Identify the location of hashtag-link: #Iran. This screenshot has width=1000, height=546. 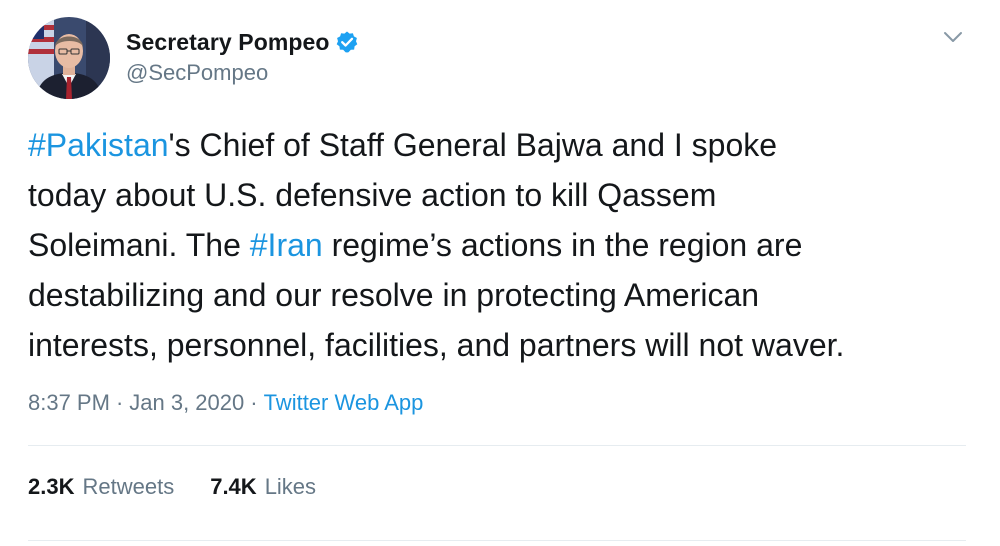
(286, 245).